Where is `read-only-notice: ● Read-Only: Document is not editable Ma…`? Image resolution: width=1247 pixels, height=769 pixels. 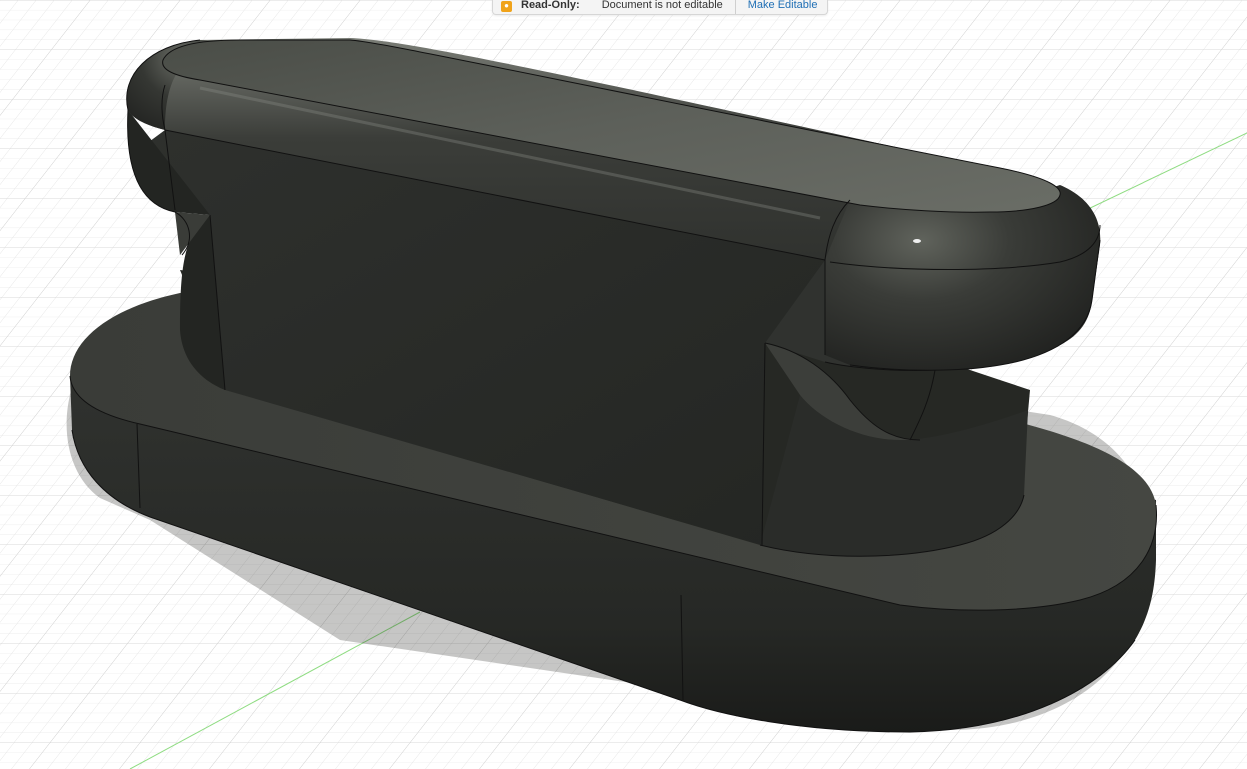 read-only-notice: ● Read-Only: Document is not editable Ma… is located at coordinates (660, 7).